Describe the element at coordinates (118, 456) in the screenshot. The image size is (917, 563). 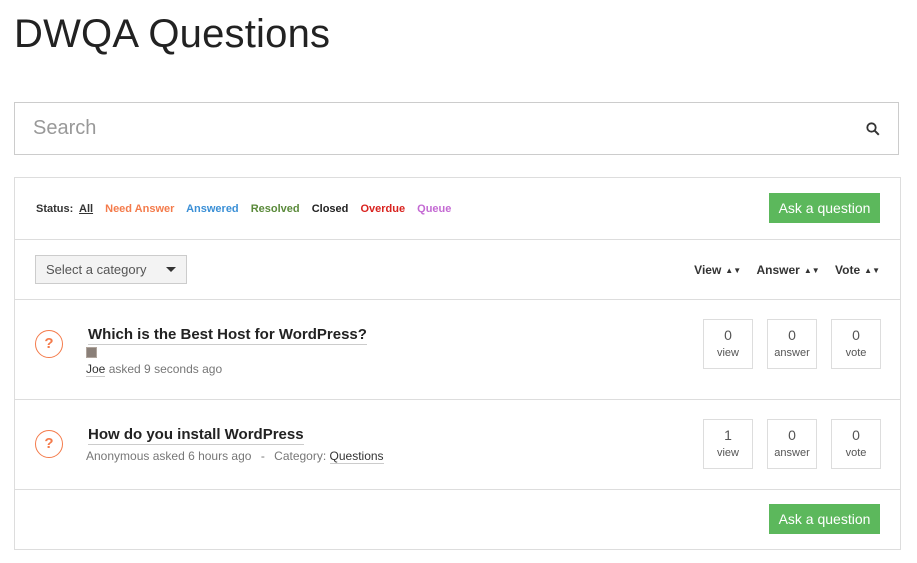
I see `question-author: Anonymous` at that location.